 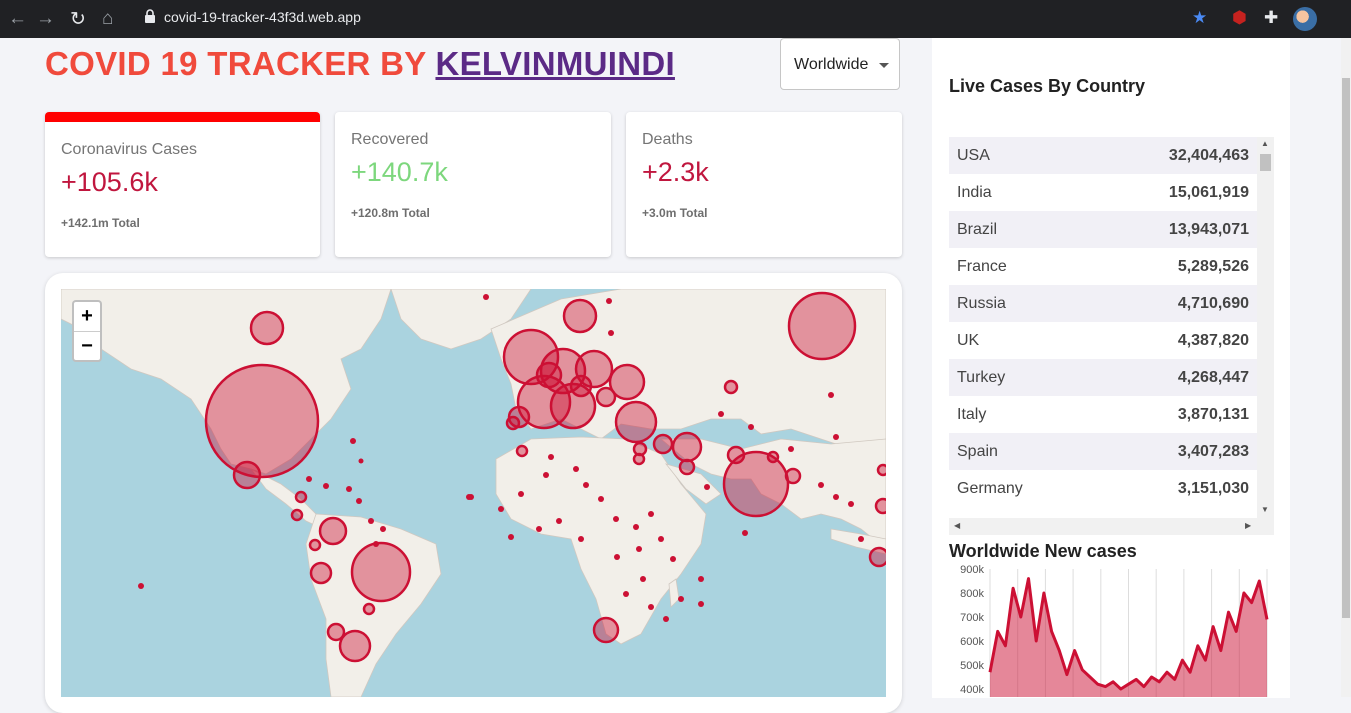 I want to click on cases-today: +105.6k, so click(x=109, y=182).